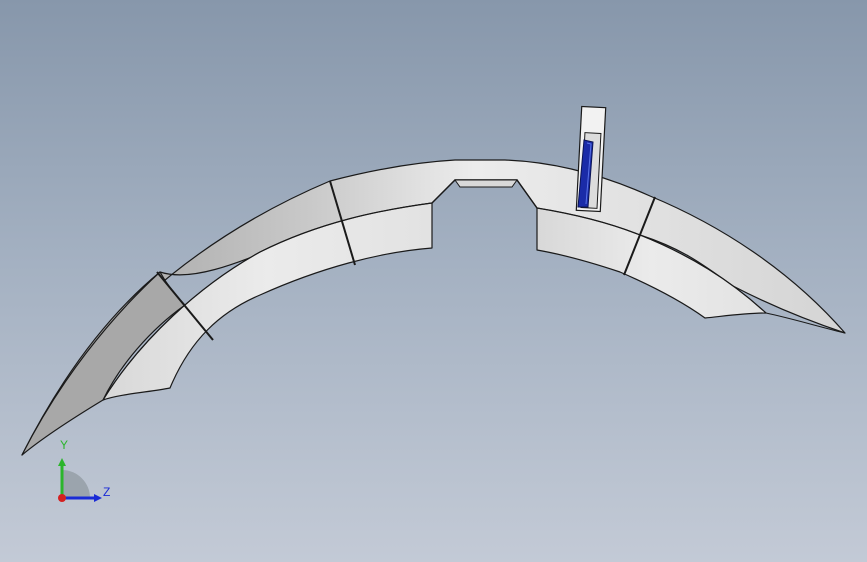  I want to click on y-axis-arrowhead, so click(62, 462).